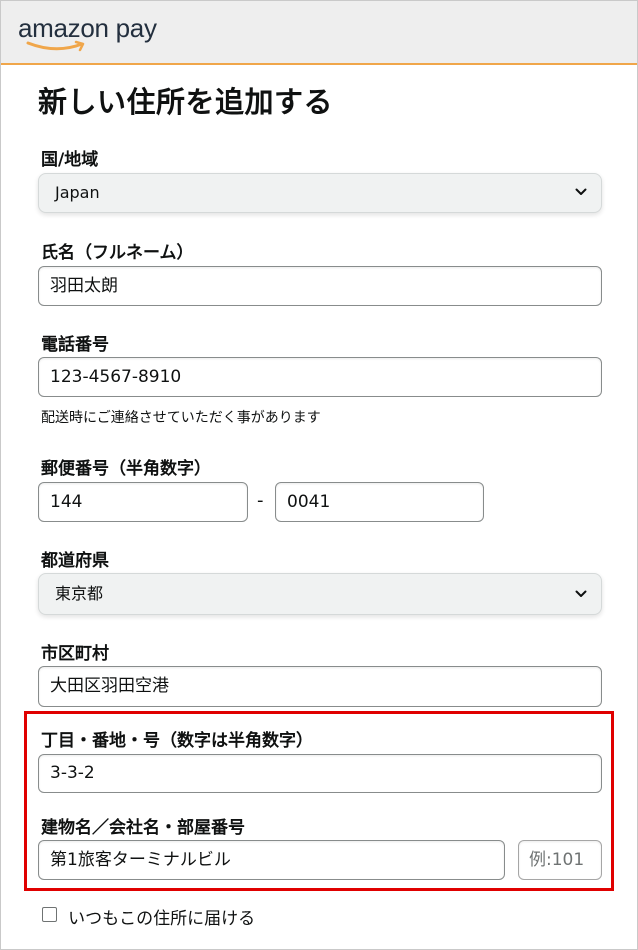 This screenshot has height=950, width=638. What do you see at coordinates (379, 502) in the screenshot?
I see `postal-input-2: 0041` at bounding box center [379, 502].